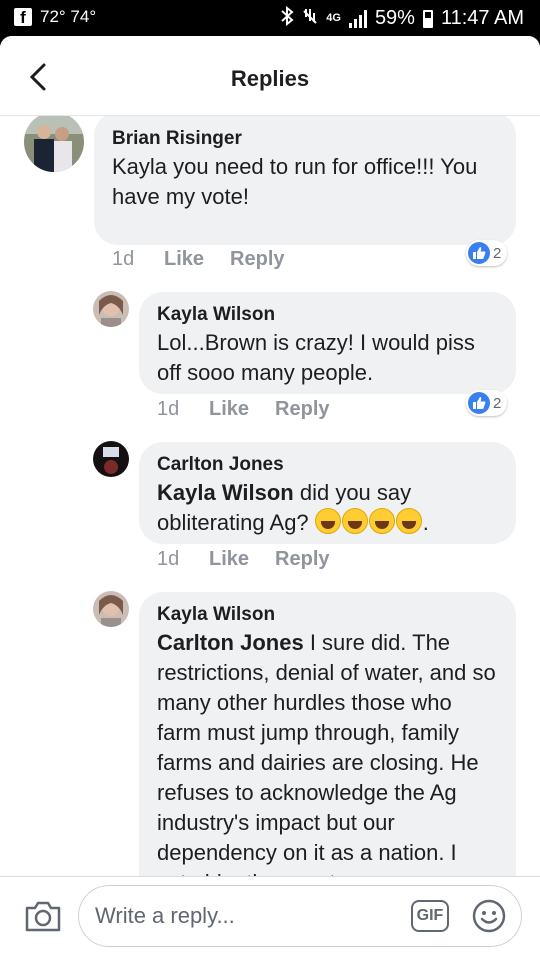 This screenshot has height=960, width=540. I want to click on comment-author: Brian Risinger, so click(305, 139).